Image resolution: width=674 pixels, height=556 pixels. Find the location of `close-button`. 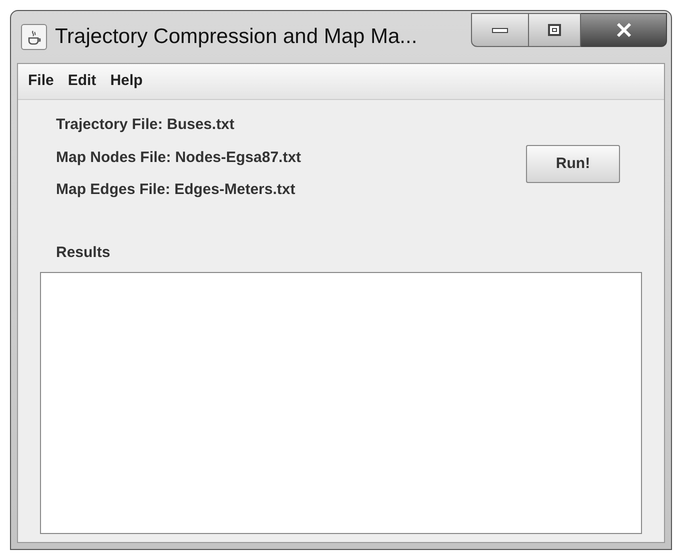

close-button is located at coordinates (624, 30).